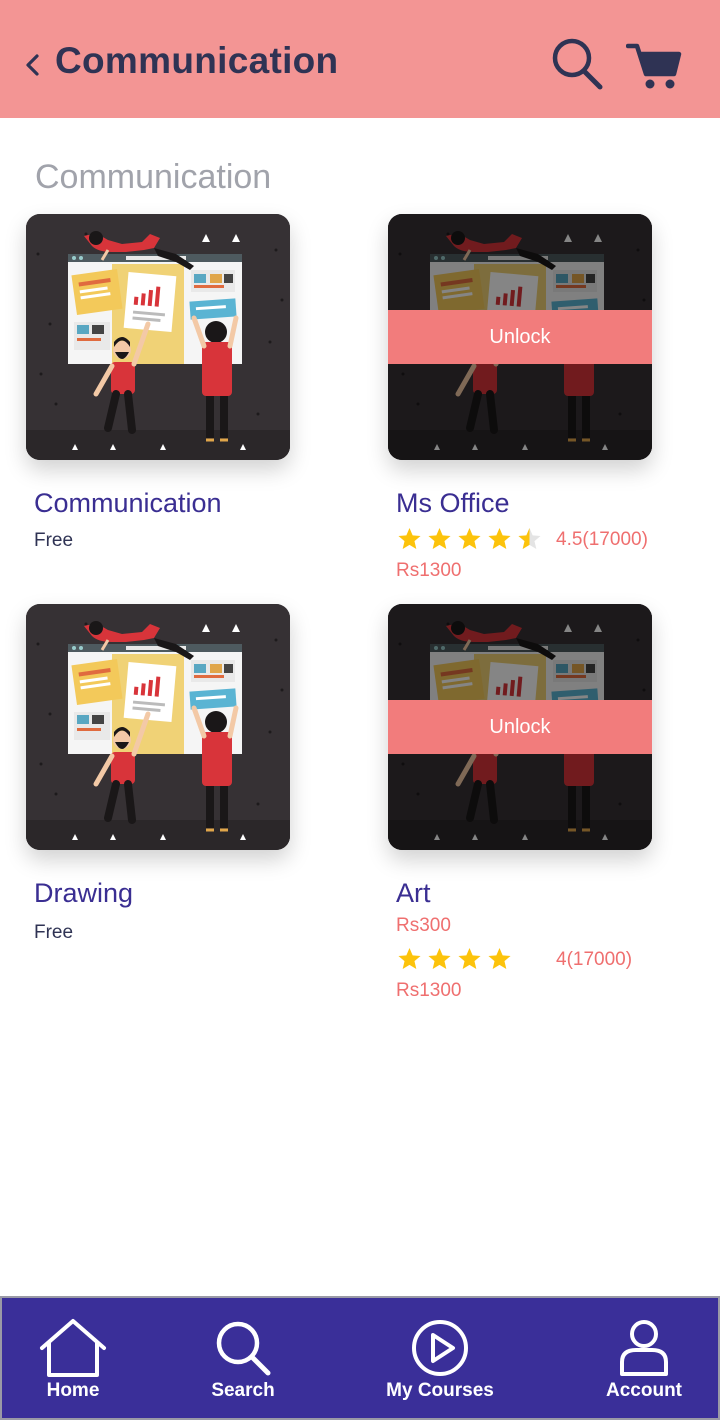  What do you see at coordinates (73, 1390) in the screenshot?
I see `nav-label: Home` at bounding box center [73, 1390].